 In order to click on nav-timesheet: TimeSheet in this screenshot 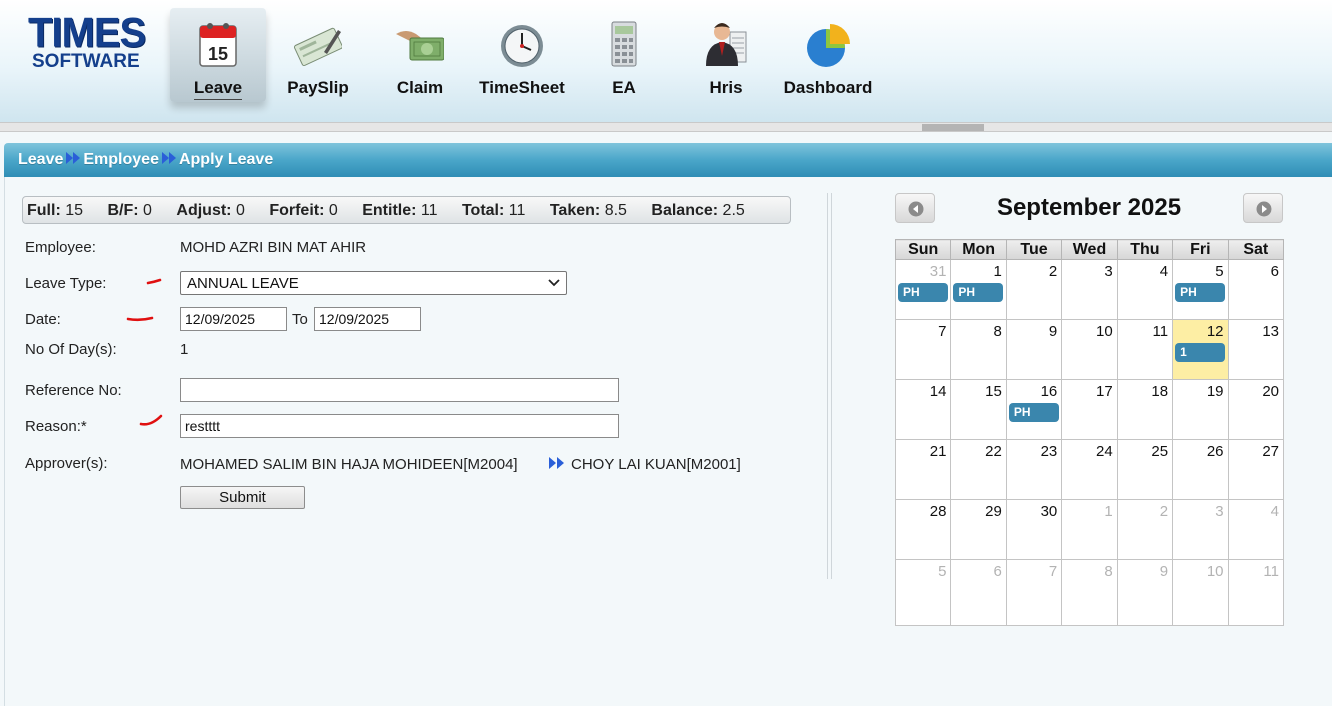, I will do `click(522, 55)`.